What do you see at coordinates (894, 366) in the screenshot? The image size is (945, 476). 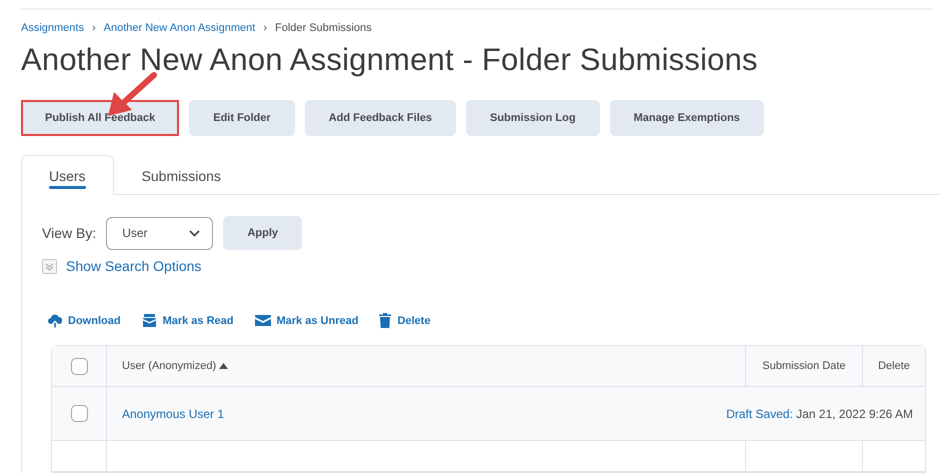 I see `column-header: Delete` at bounding box center [894, 366].